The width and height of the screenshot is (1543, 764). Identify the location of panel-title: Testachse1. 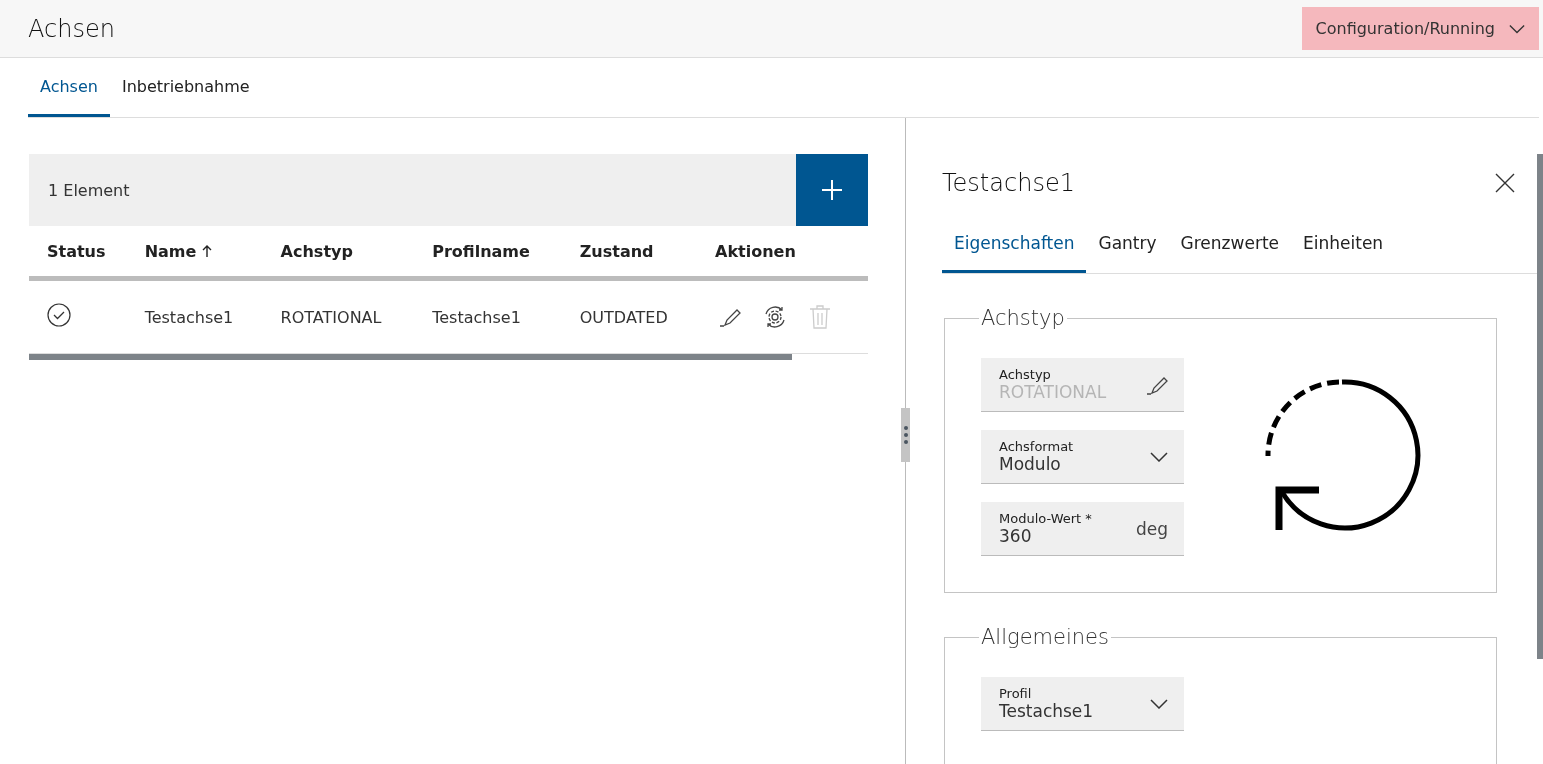
(1008, 183).